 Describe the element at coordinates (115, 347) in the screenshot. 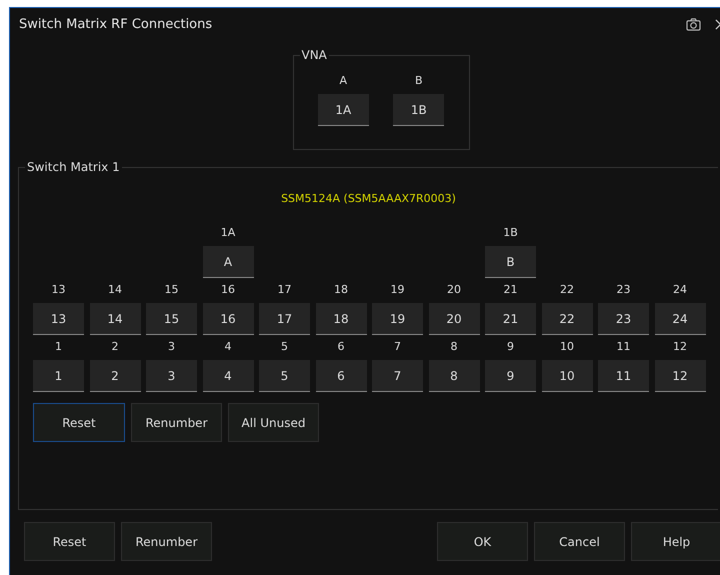

I see `port-label: 2` at that location.